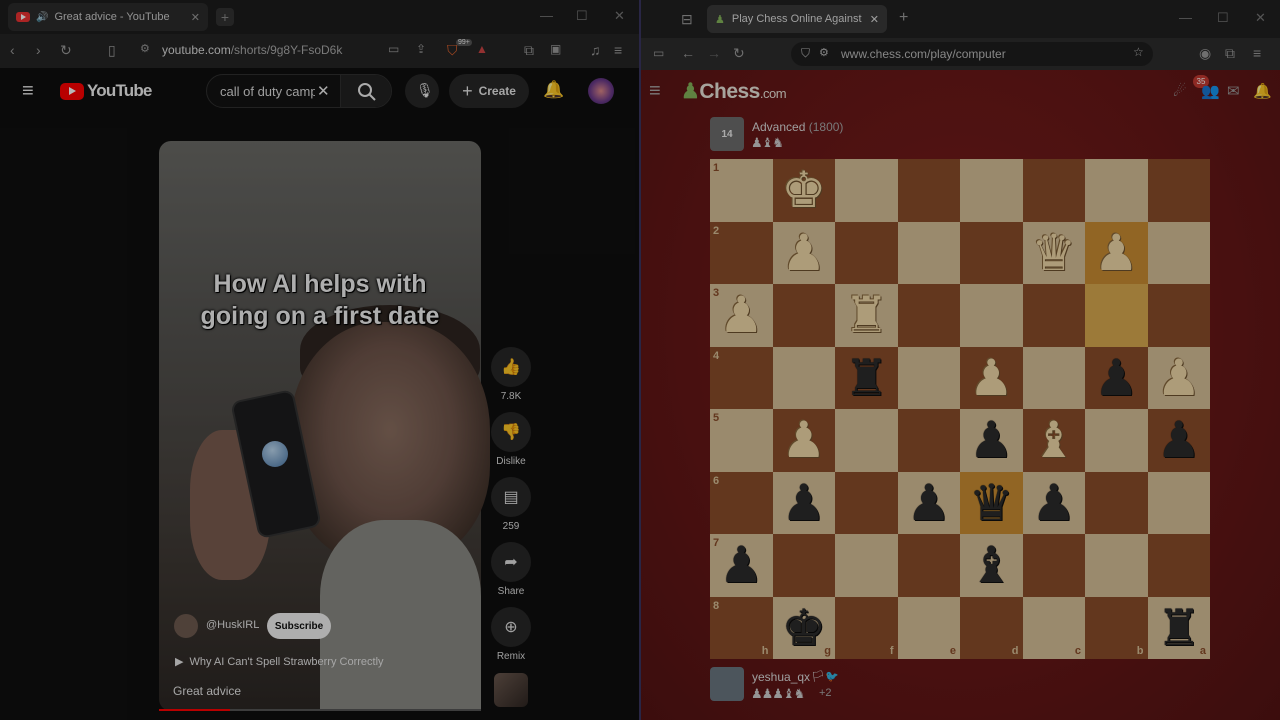  I want to click on channel-avatar, so click(186, 626).